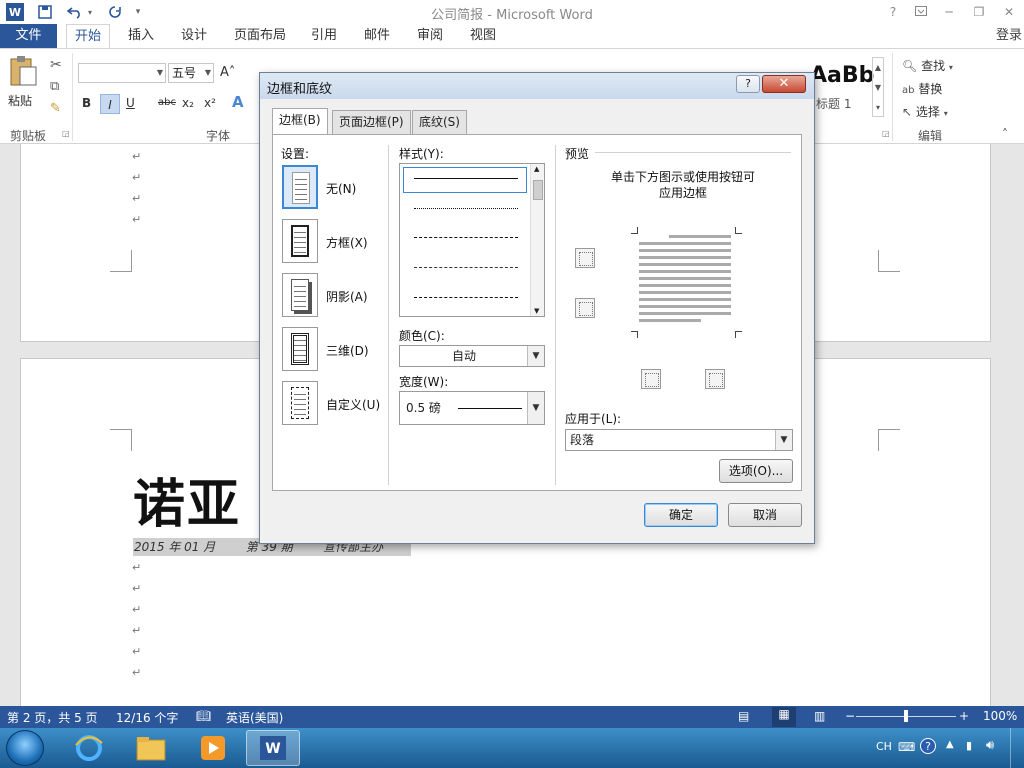  I want to click on tab-home: 开始, so click(88, 36).